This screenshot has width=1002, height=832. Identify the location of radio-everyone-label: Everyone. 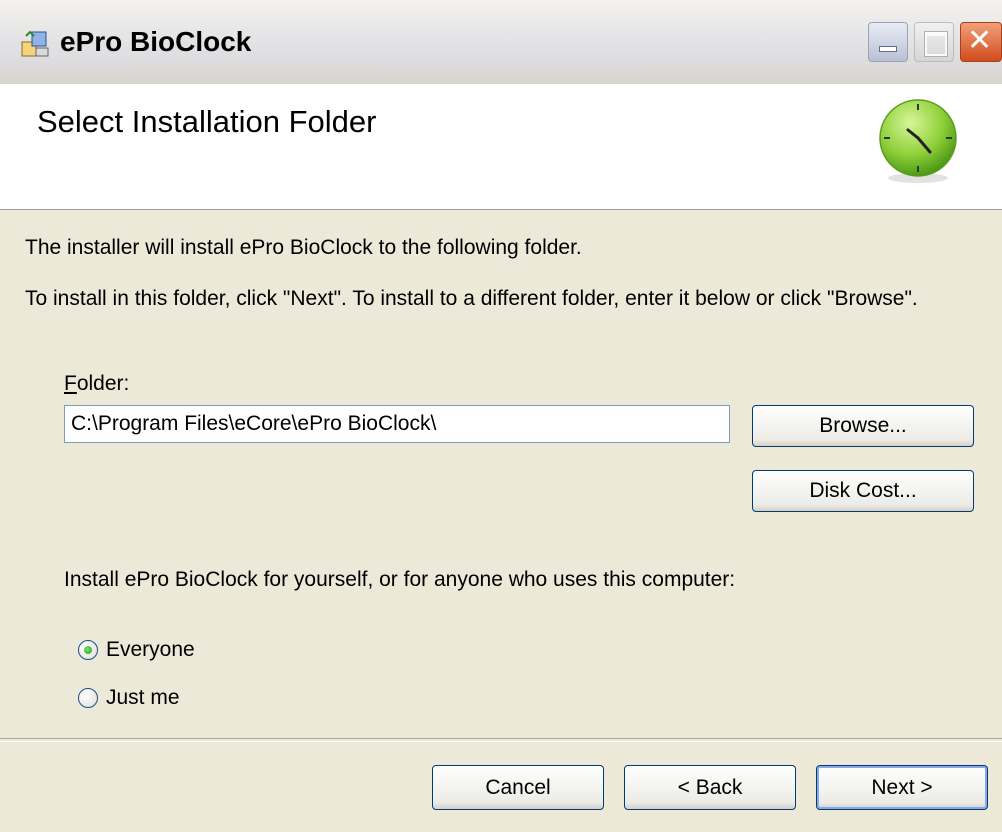
(150, 649).